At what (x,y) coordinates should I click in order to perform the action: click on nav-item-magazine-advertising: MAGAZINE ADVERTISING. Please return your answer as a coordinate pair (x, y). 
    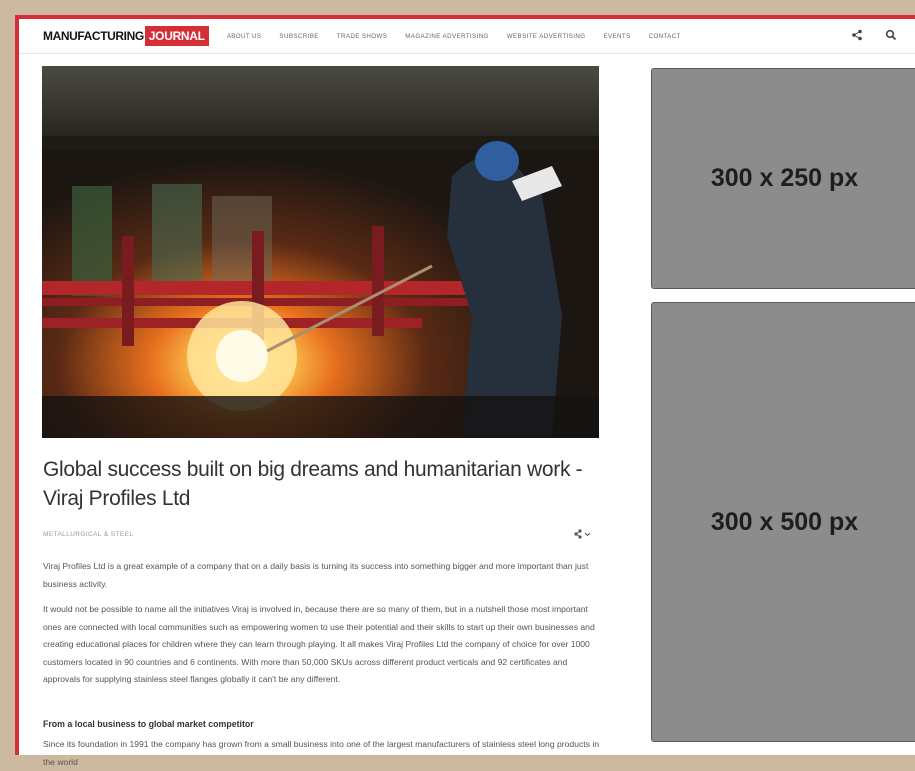
    Looking at the image, I should click on (447, 36).